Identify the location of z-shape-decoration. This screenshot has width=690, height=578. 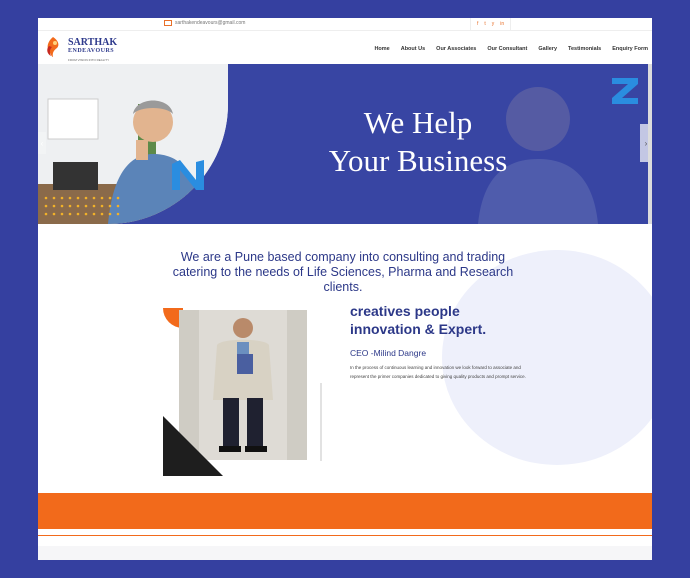
(625, 91).